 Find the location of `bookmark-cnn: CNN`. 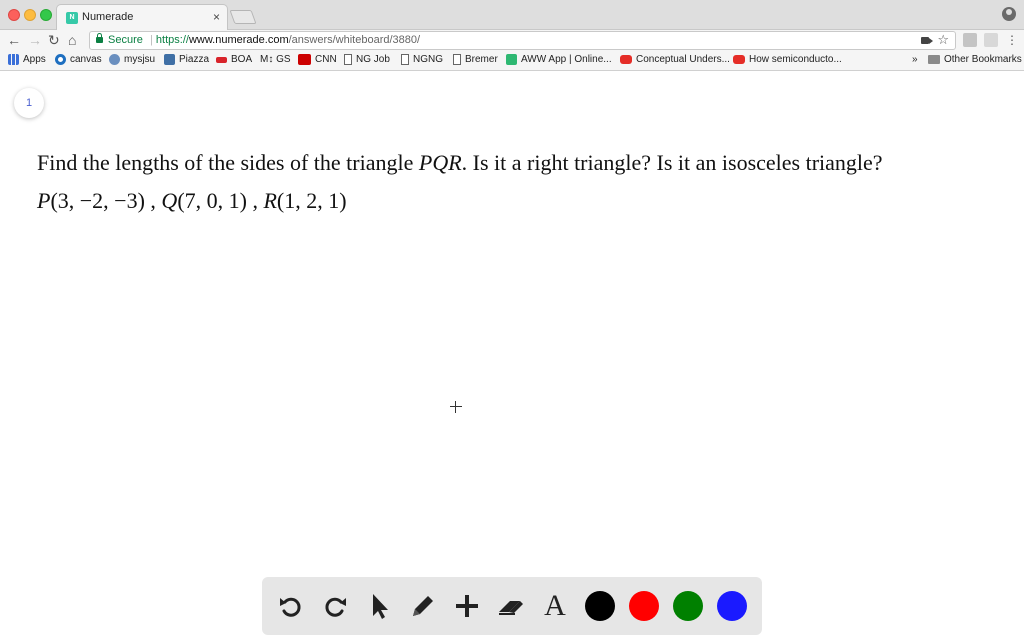

bookmark-cnn: CNN is located at coordinates (317, 59).